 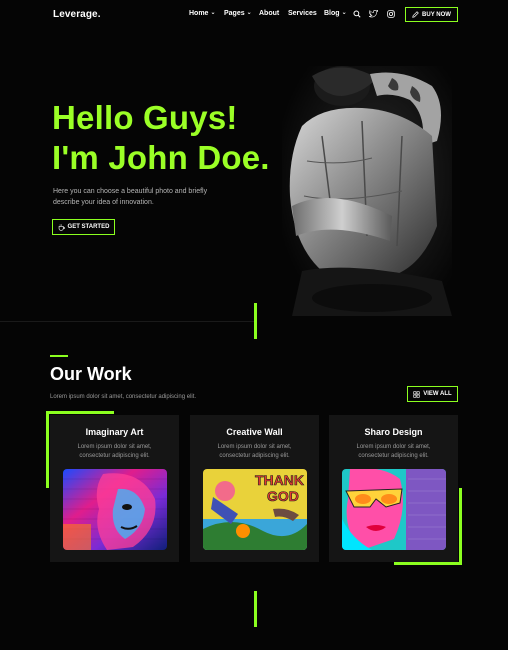 What do you see at coordinates (255, 609) in the screenshot?
I see `accent-line-bottom` at bounding box center [255, 609].